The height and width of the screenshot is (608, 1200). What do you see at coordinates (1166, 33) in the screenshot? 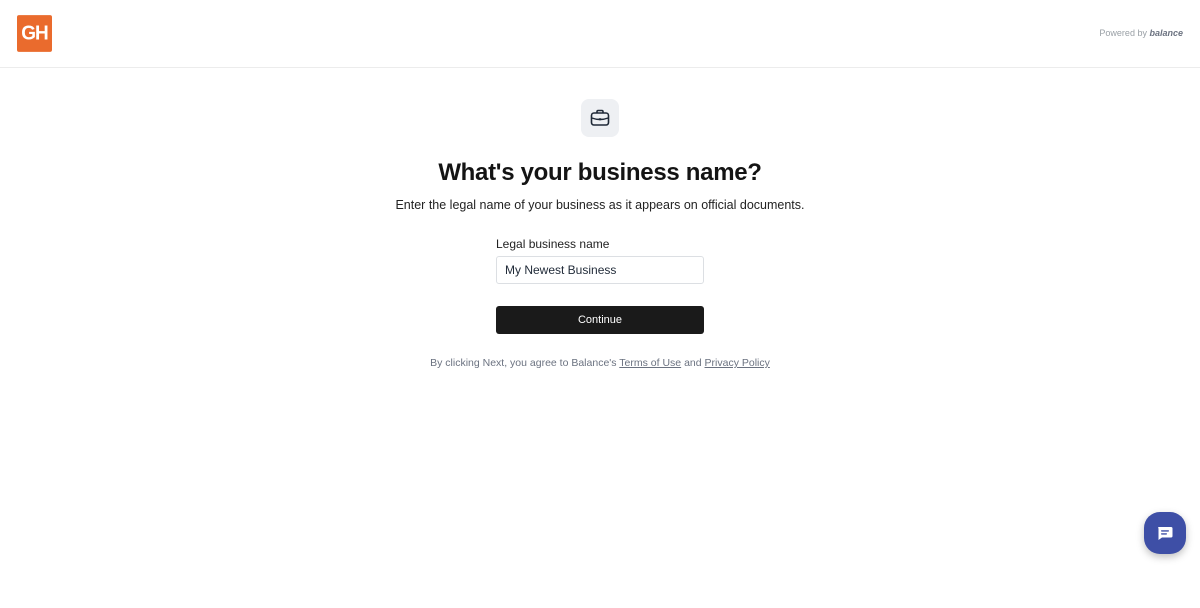
I see `balance-brand: balance` at bounding box center [1166, 33].